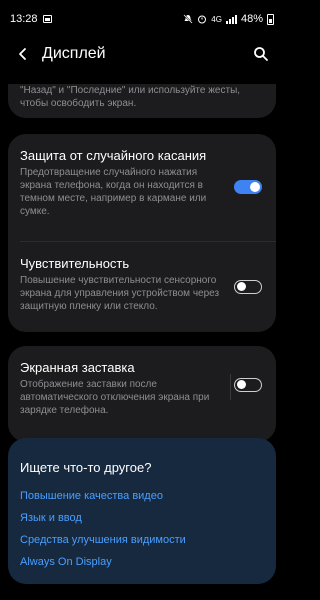  I want to click on link-video-enhancer: Повышение качества видео, so click(91, 496).